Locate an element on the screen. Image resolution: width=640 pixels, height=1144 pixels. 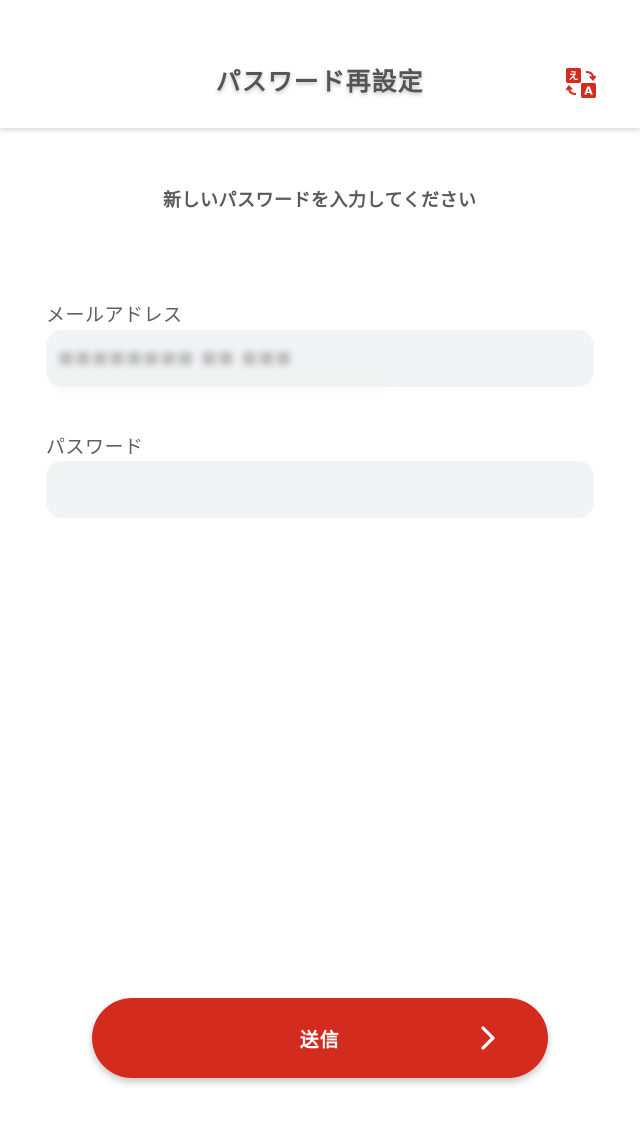
submit-button: 送信 is located at coordinates (320, 1038).